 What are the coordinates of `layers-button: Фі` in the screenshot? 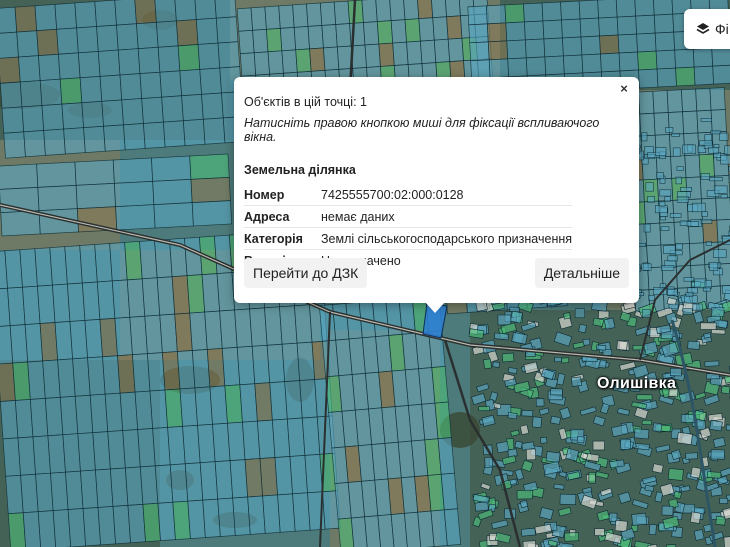 It's located at (707, 29).